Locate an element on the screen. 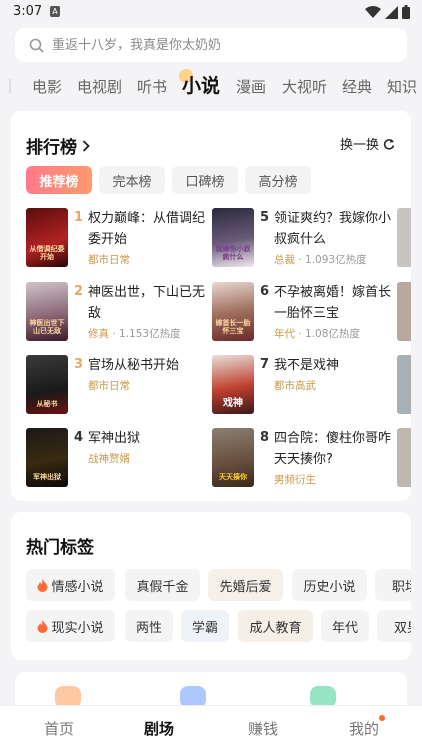 The height and width of the screenshot is (750, 422). book-meta: 都市高武 is located at coordinates (295, 385).